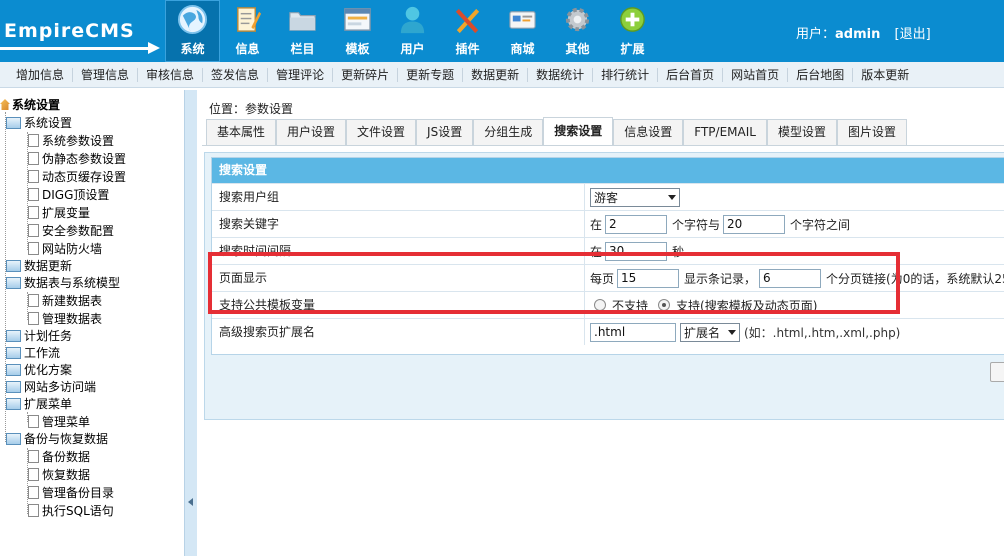  Describe the element at coordinates (192, 19) in the screenshot. I see `globe-icon` at that location.